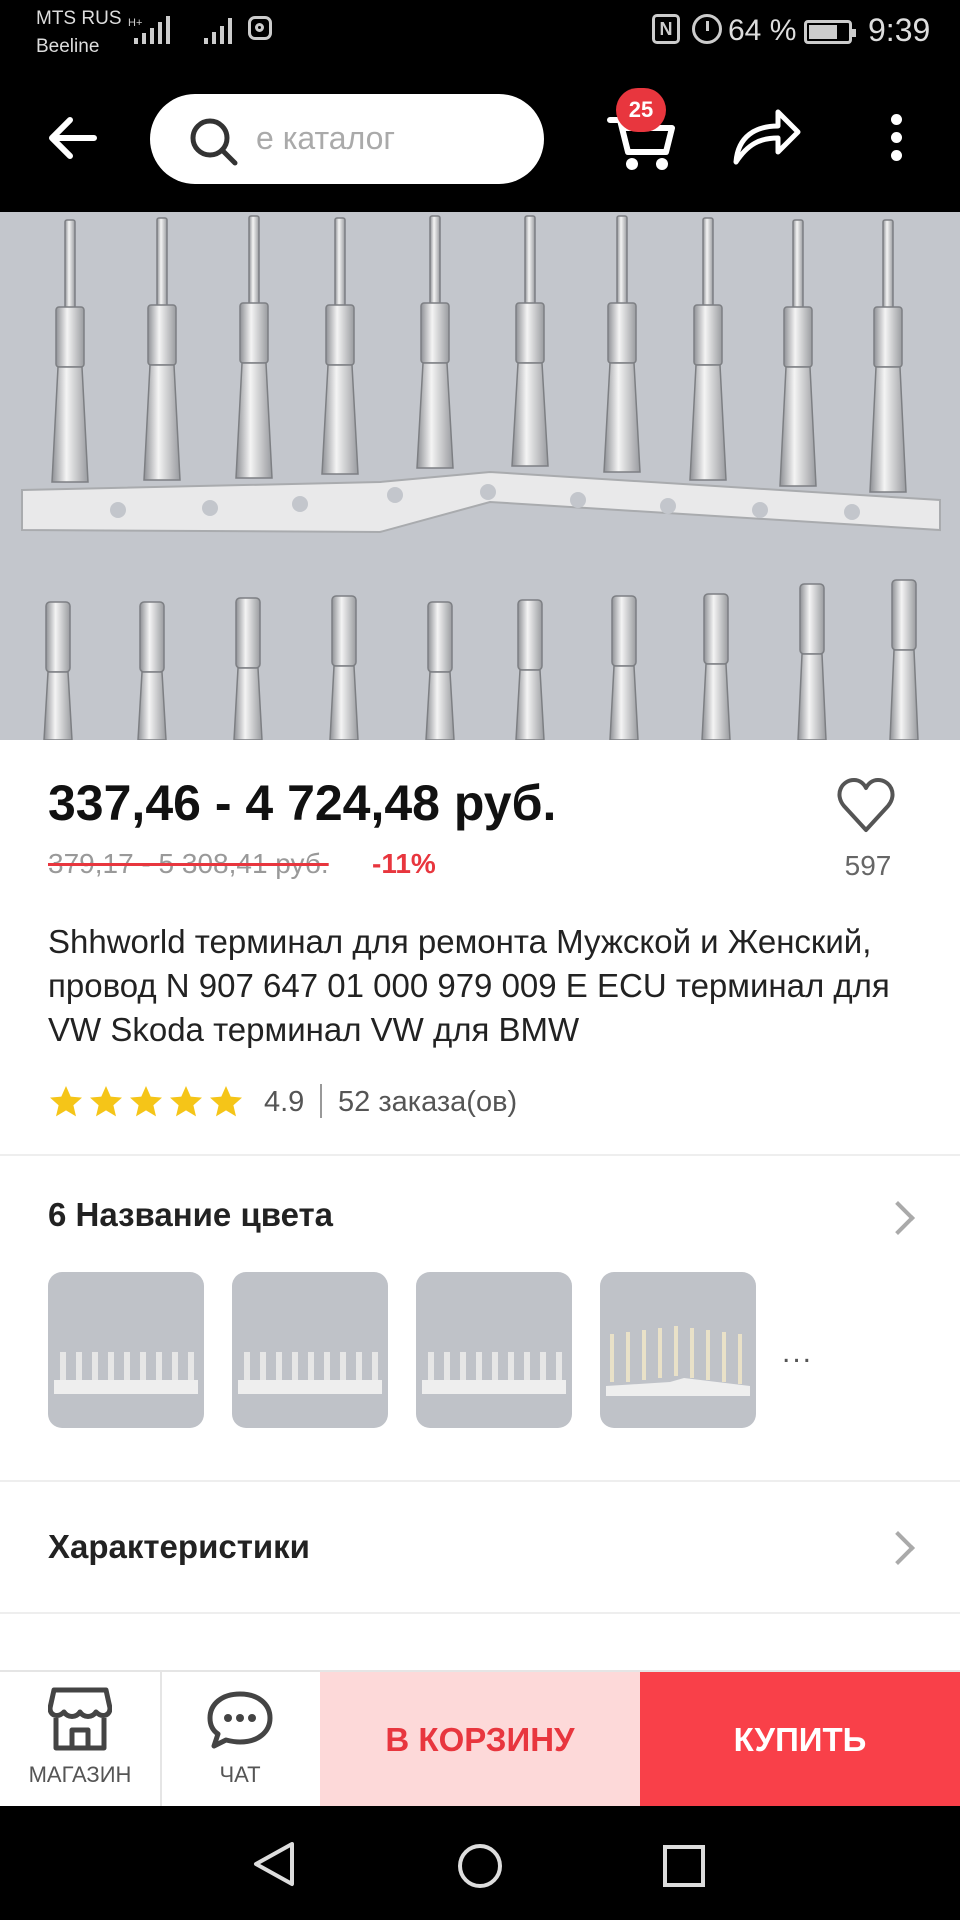 The height and width of the screenshot is (1920, 960). I want to click on system-nav-bar, so click(480, 1863).